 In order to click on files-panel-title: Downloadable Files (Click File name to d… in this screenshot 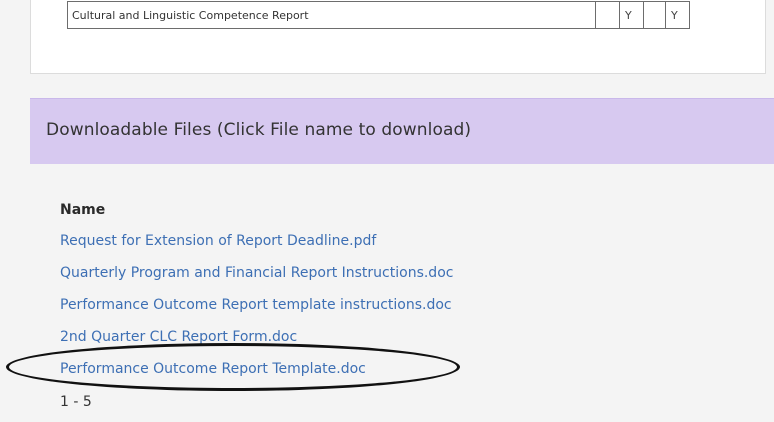, I will do `click(259, 130)`.